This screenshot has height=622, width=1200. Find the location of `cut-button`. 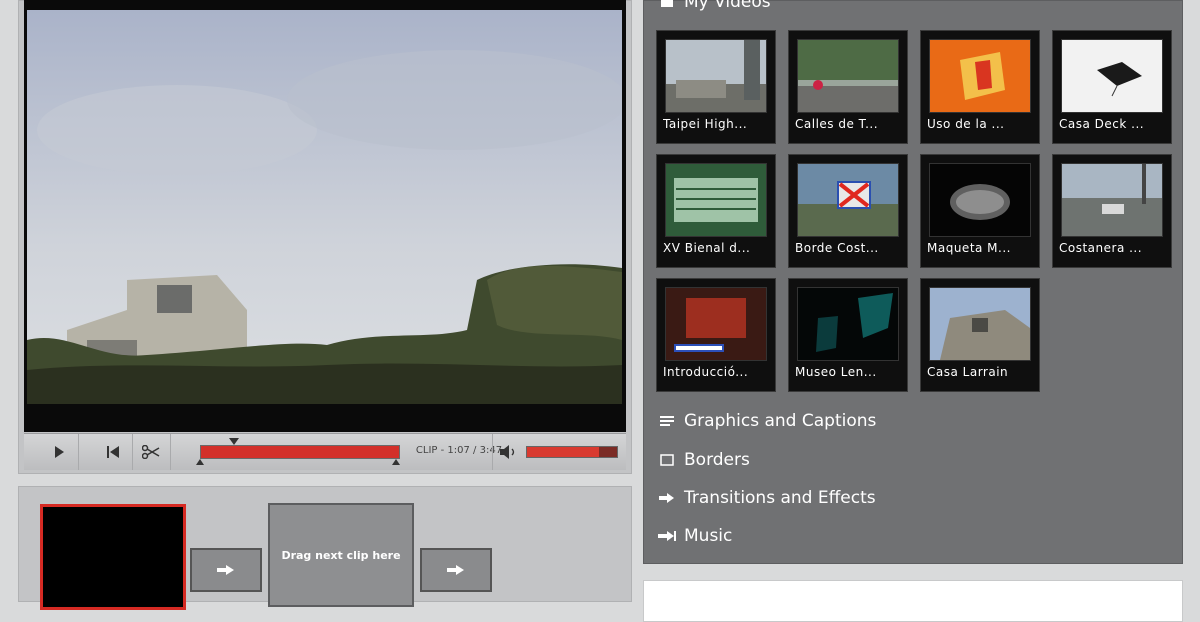

cut-button is located at coordinates (151, 452).